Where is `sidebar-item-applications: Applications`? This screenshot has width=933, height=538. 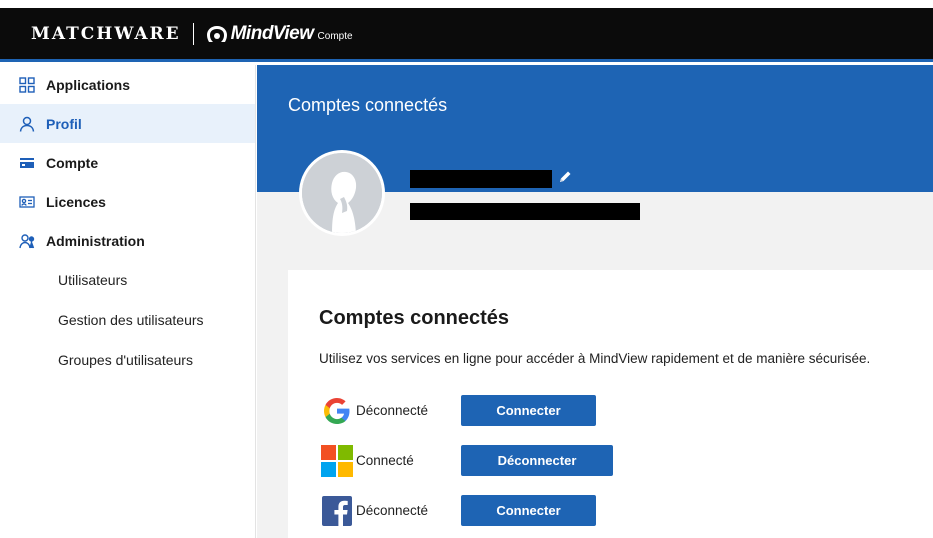
sidebar-item-applications: Applications is located at coordinates (127, 84).